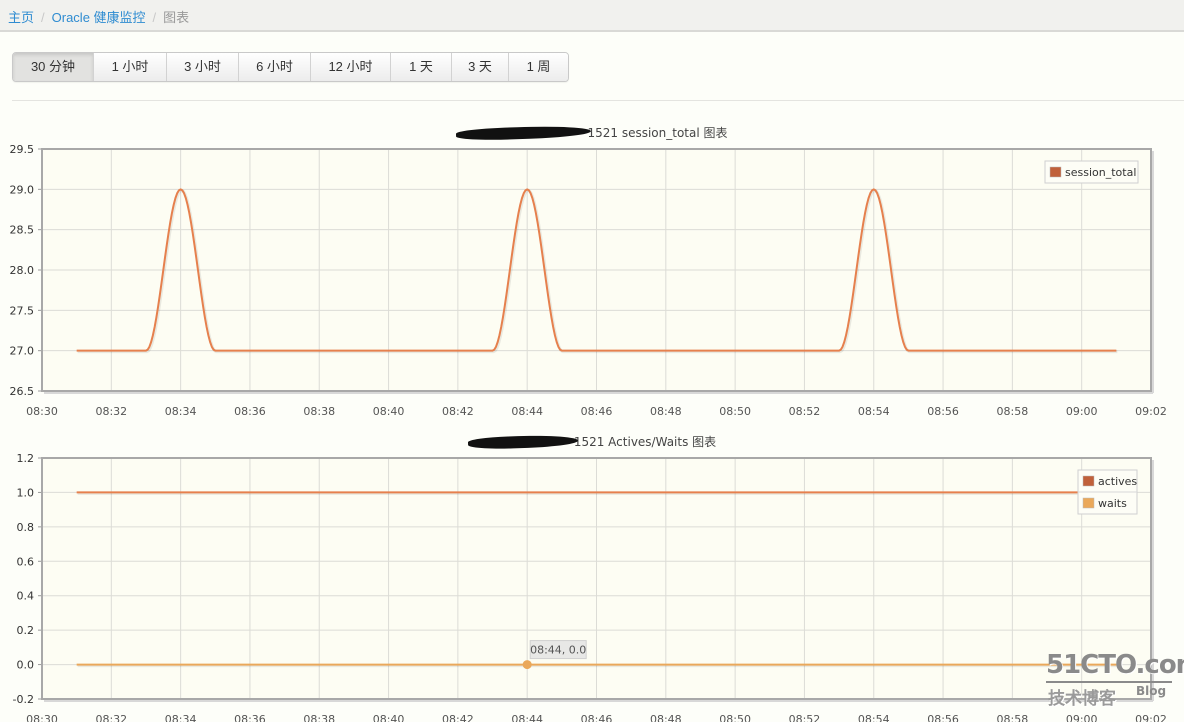 This screenshot has height=722, width=1184. I want to click on range-button-12h: 12 小时, so click(351, 67).